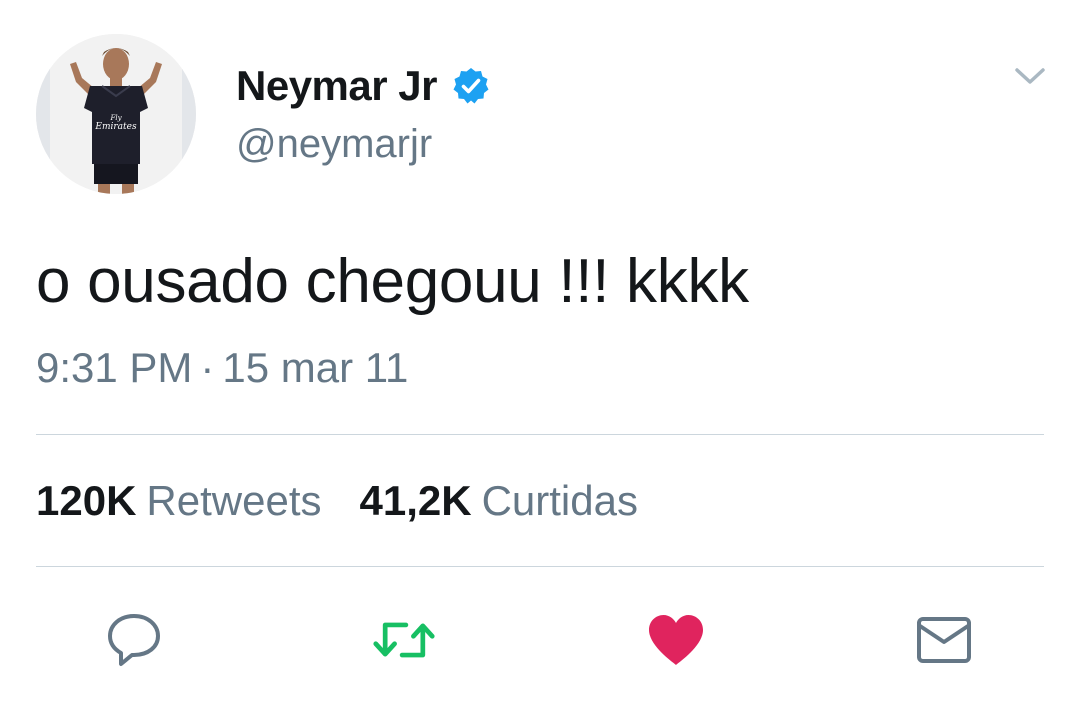 Image resolution: width=1080 pixels, height=710 pixels. I want to click on avatar-photo: Fly Emirates, so click(116, 114).